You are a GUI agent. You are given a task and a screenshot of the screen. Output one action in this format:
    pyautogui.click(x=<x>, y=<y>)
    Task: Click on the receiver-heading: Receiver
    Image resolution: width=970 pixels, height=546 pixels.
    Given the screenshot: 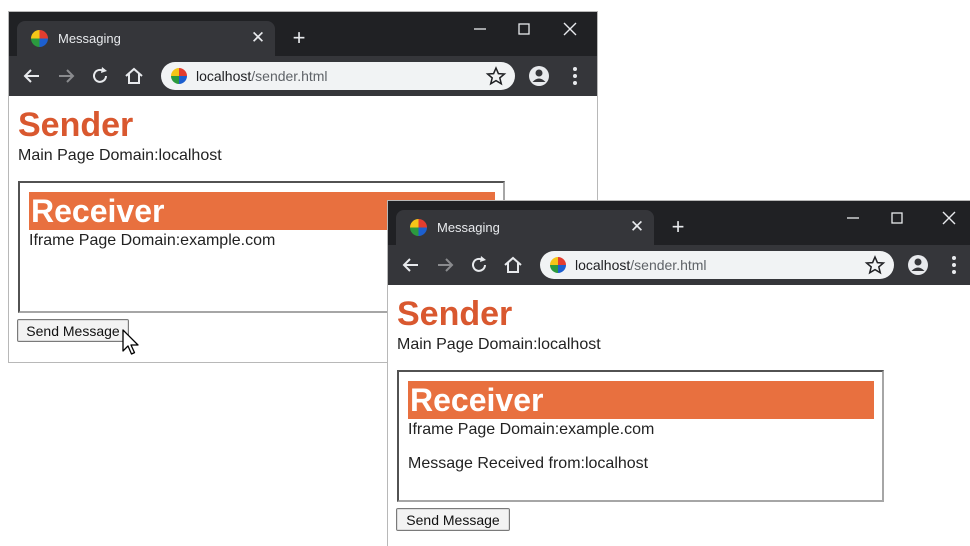 What is the action you would take?
    pyautogui.click(x=641, y=400)
    